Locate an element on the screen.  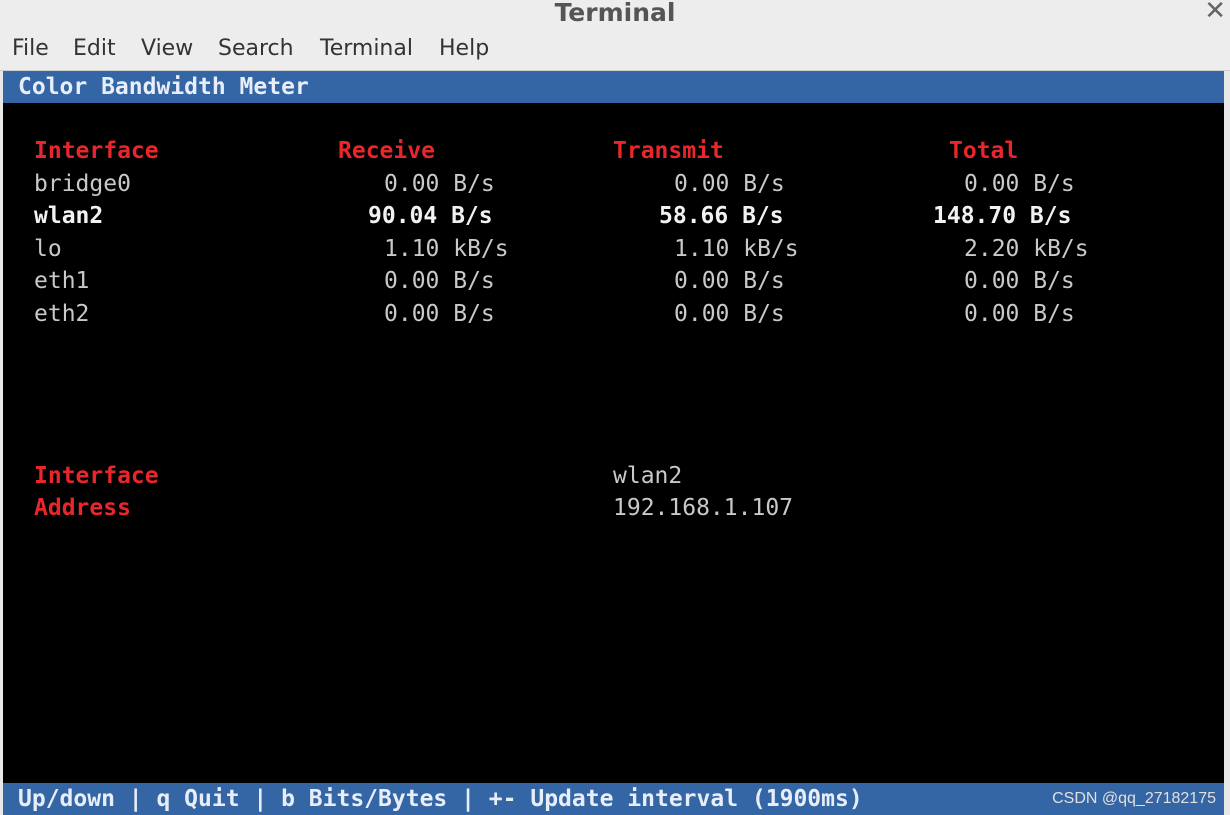
detail-interface-value: wlan2 is located at coordinates (648, 476).